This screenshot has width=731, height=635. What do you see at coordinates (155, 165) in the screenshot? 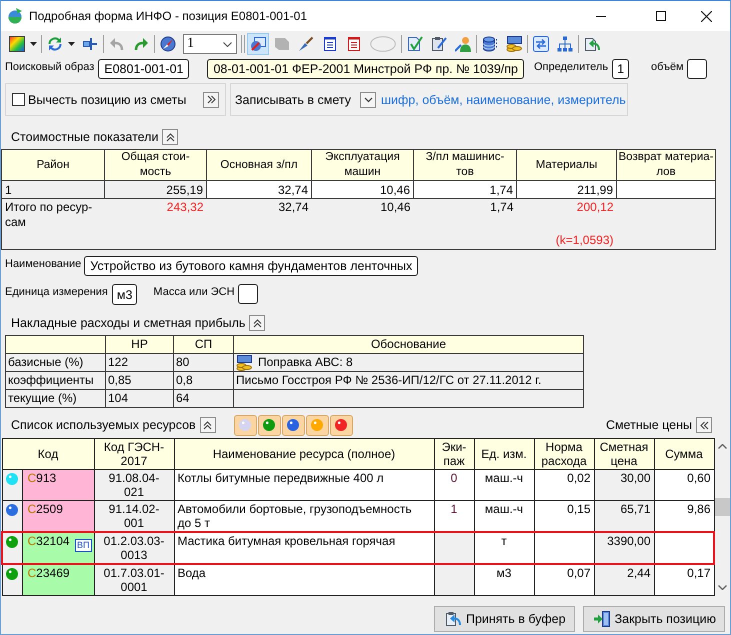
I see `column-header: Общая стои- мость` at bounding box center [155, 165].